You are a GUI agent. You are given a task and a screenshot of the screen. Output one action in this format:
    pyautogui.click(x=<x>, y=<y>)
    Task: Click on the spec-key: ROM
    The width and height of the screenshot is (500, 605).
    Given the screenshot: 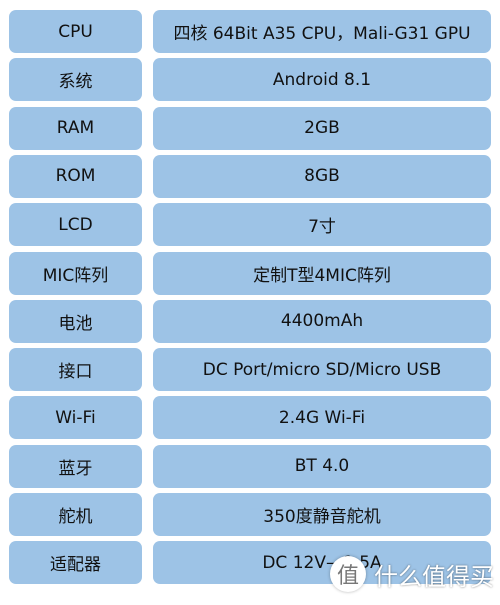 What is the action you would take?
    pyautogui.click(x=75, y=176)
    